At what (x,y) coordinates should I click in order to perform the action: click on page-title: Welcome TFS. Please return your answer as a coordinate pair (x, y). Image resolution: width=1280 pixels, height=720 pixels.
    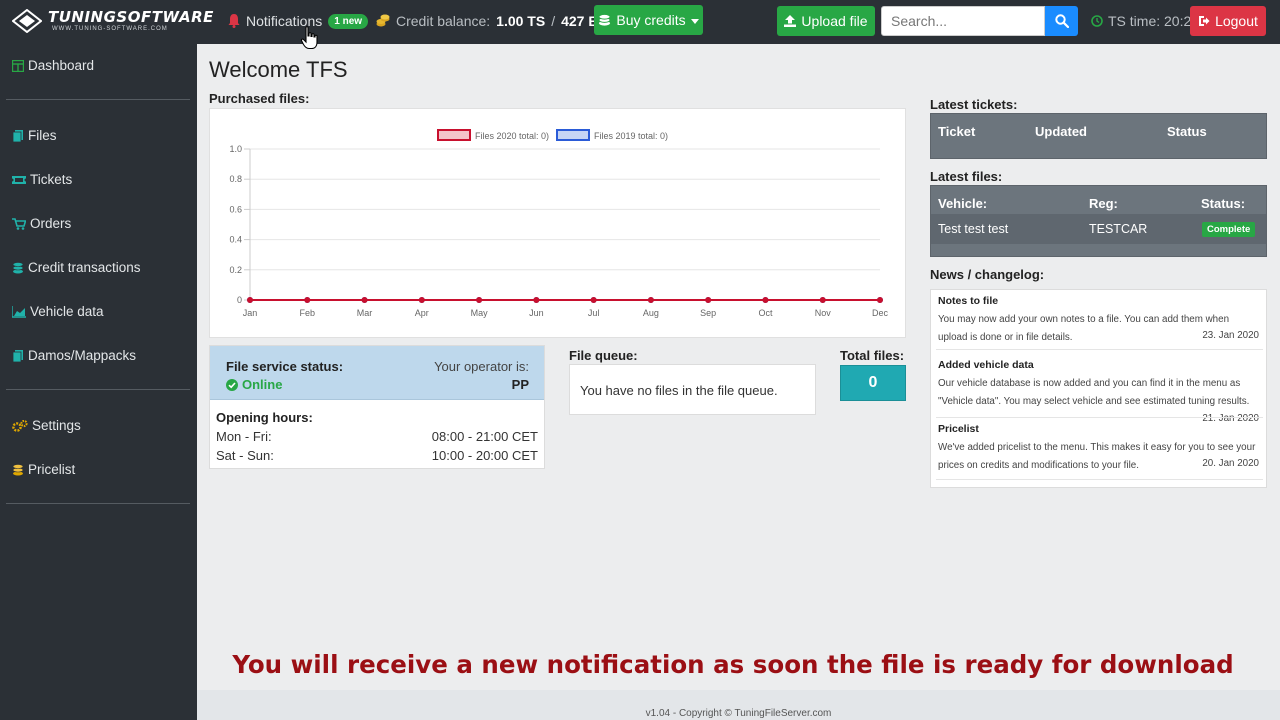
    Looking at the image, I should click on (278, 69).